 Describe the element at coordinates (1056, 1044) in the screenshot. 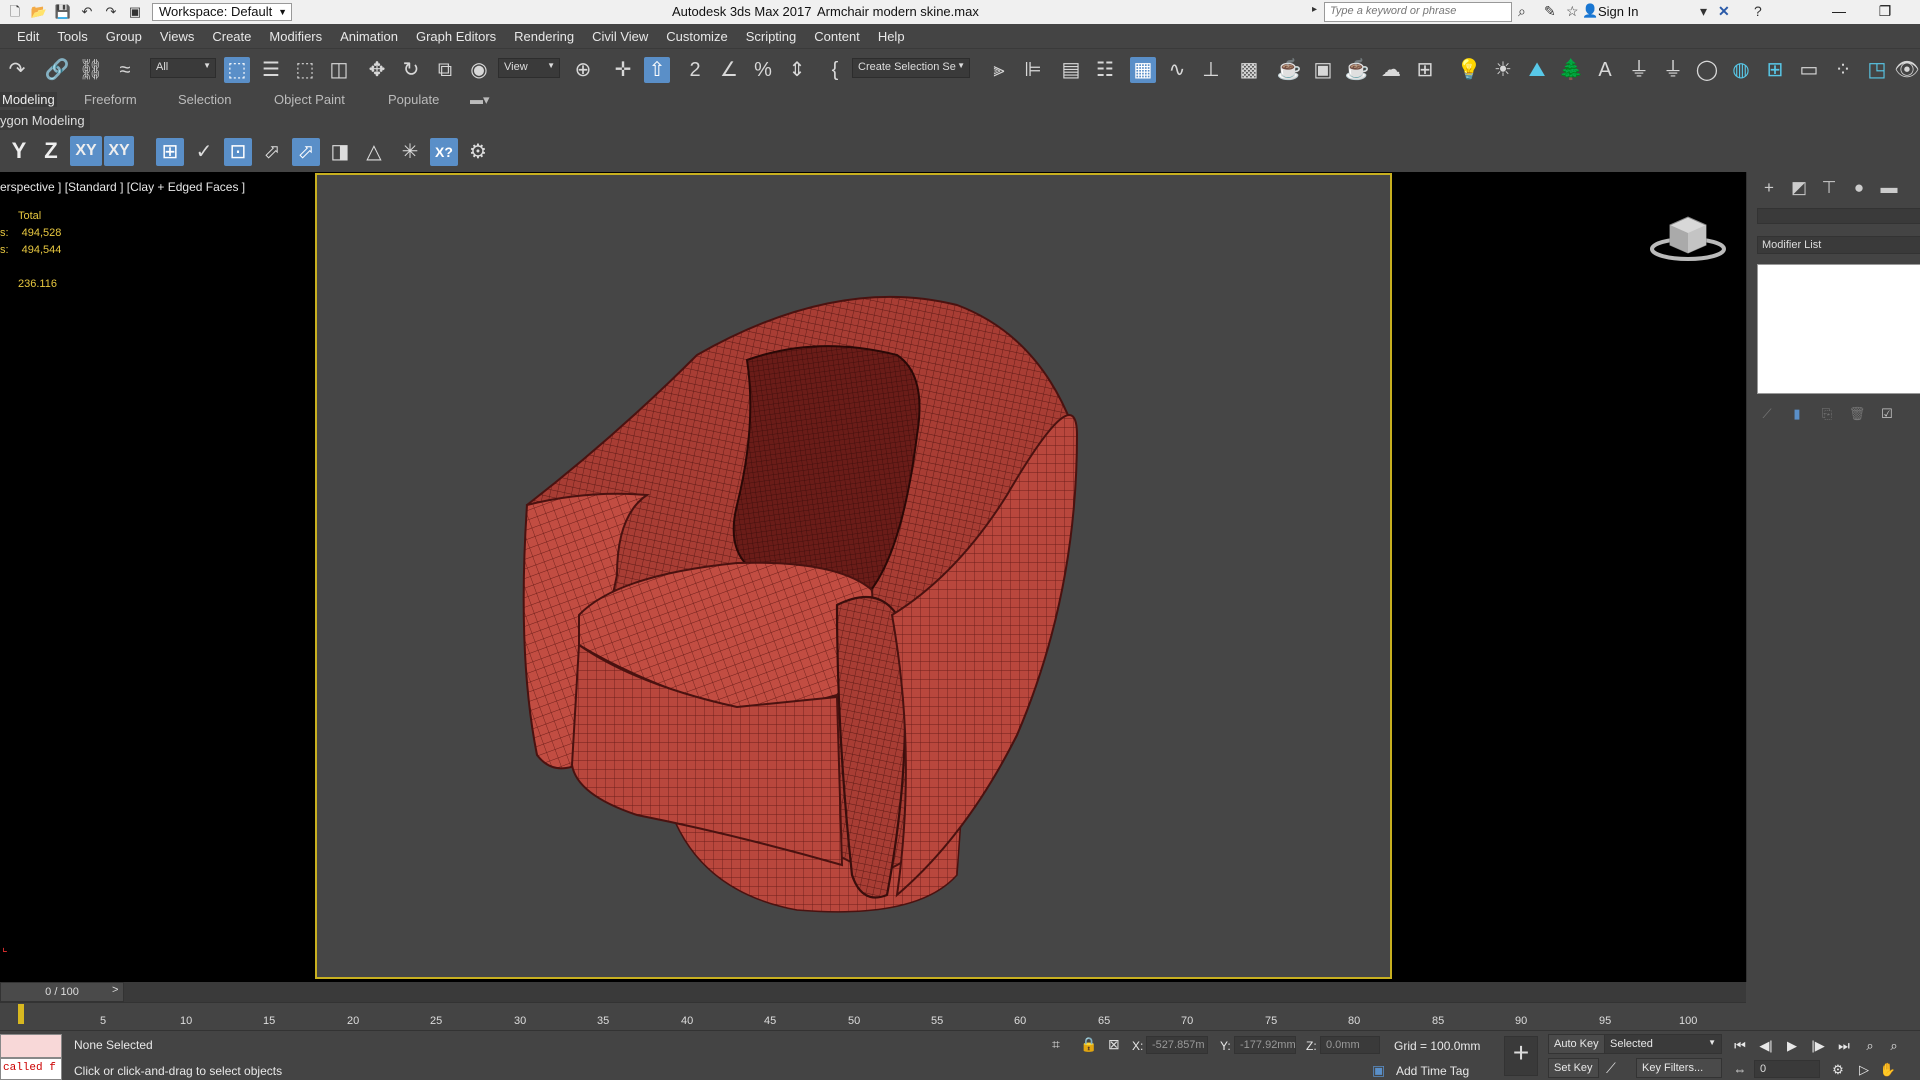

I see `isolate-selection-icon: ⌗` at that location.